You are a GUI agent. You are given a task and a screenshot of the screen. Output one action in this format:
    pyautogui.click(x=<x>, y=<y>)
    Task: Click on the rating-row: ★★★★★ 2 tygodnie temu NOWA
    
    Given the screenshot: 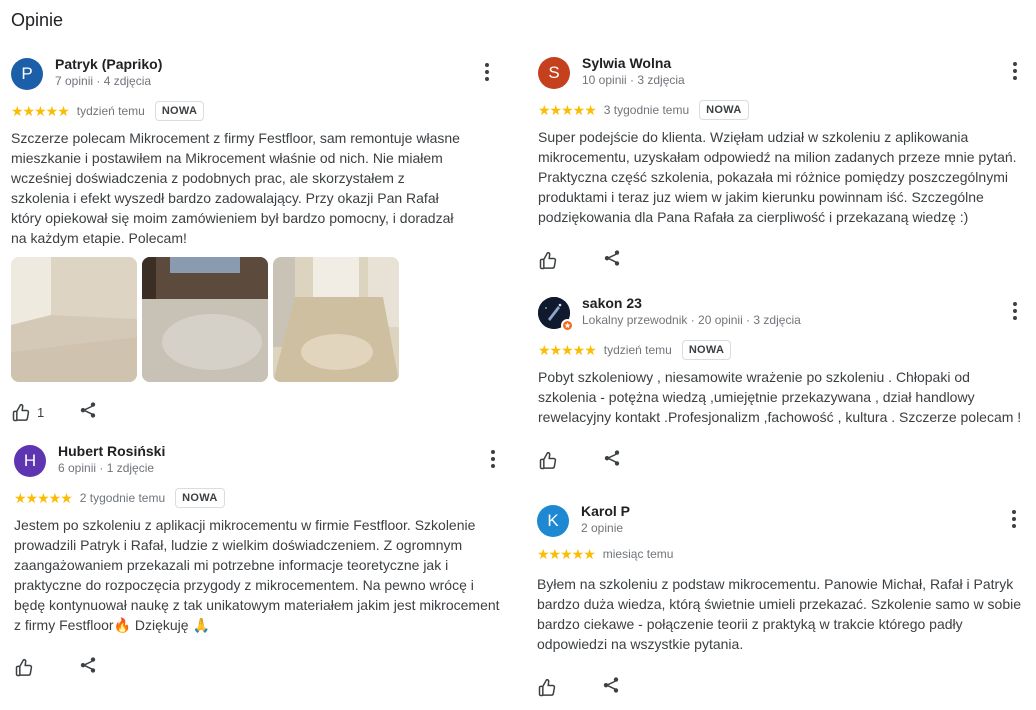 What is the action you would take?
    pyautogui.click(x=119, y=498)
    